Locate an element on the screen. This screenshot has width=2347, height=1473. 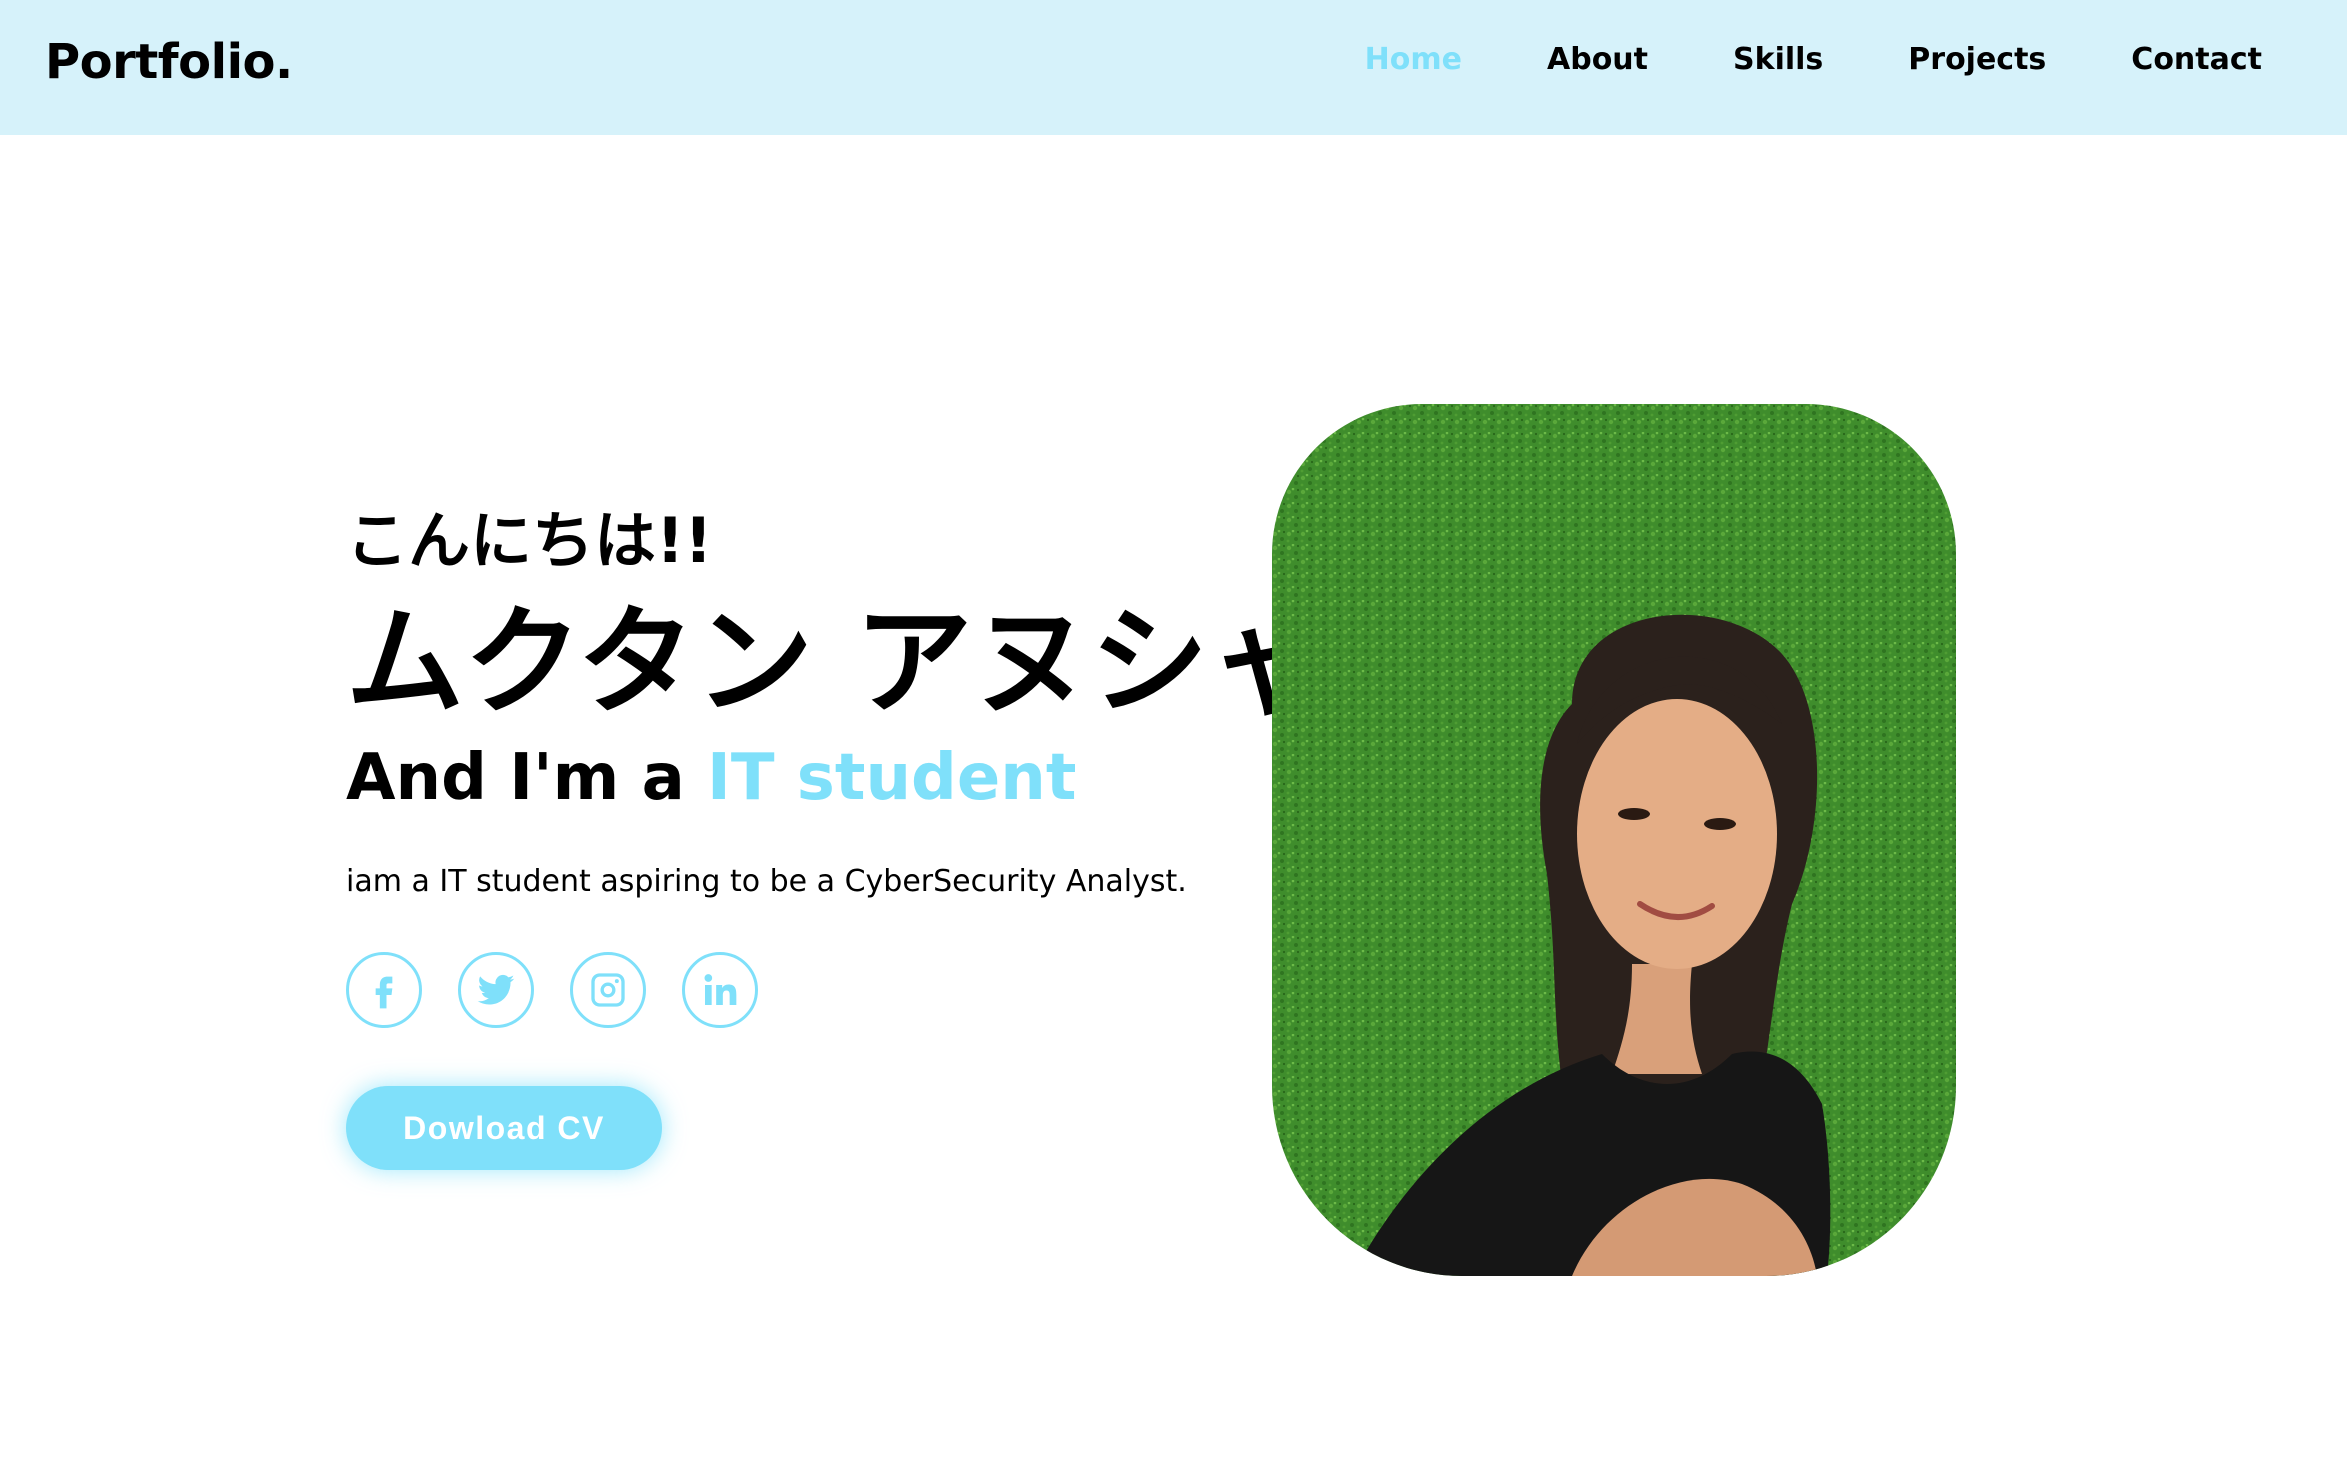
linkedin-link is located at coordinates (720, 990).